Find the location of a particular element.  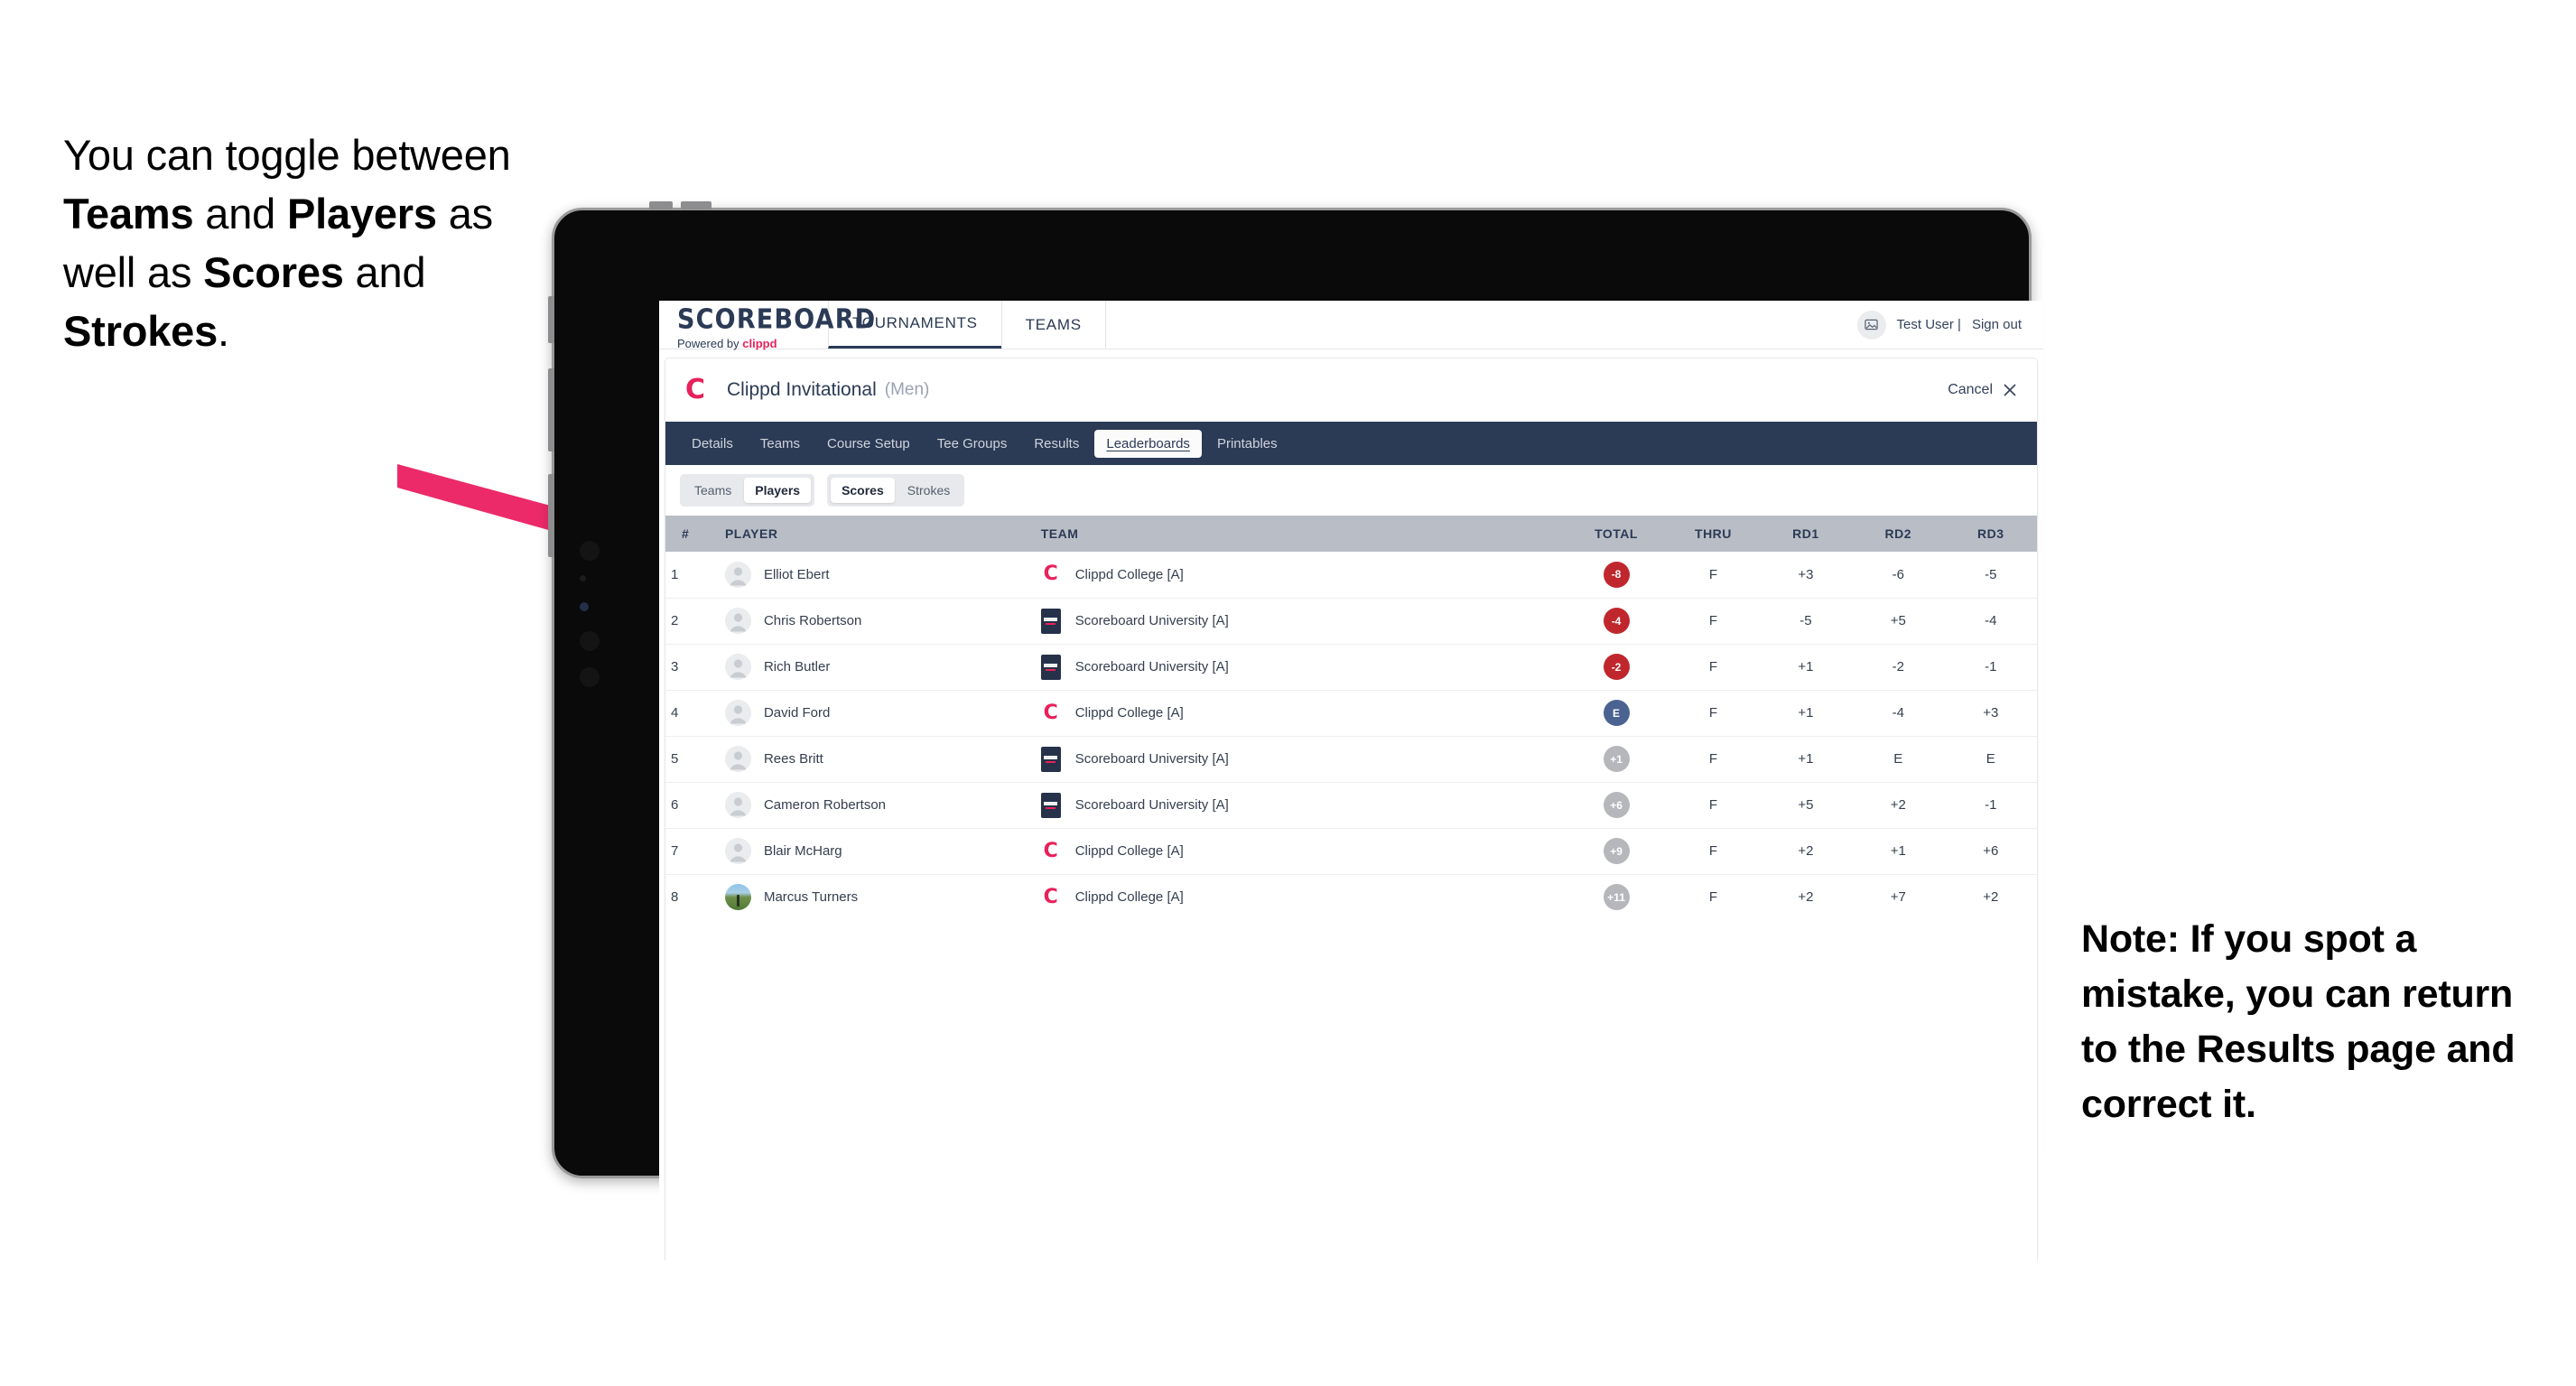

cell-rd2: +2 is located at coordinates (1898, 806).